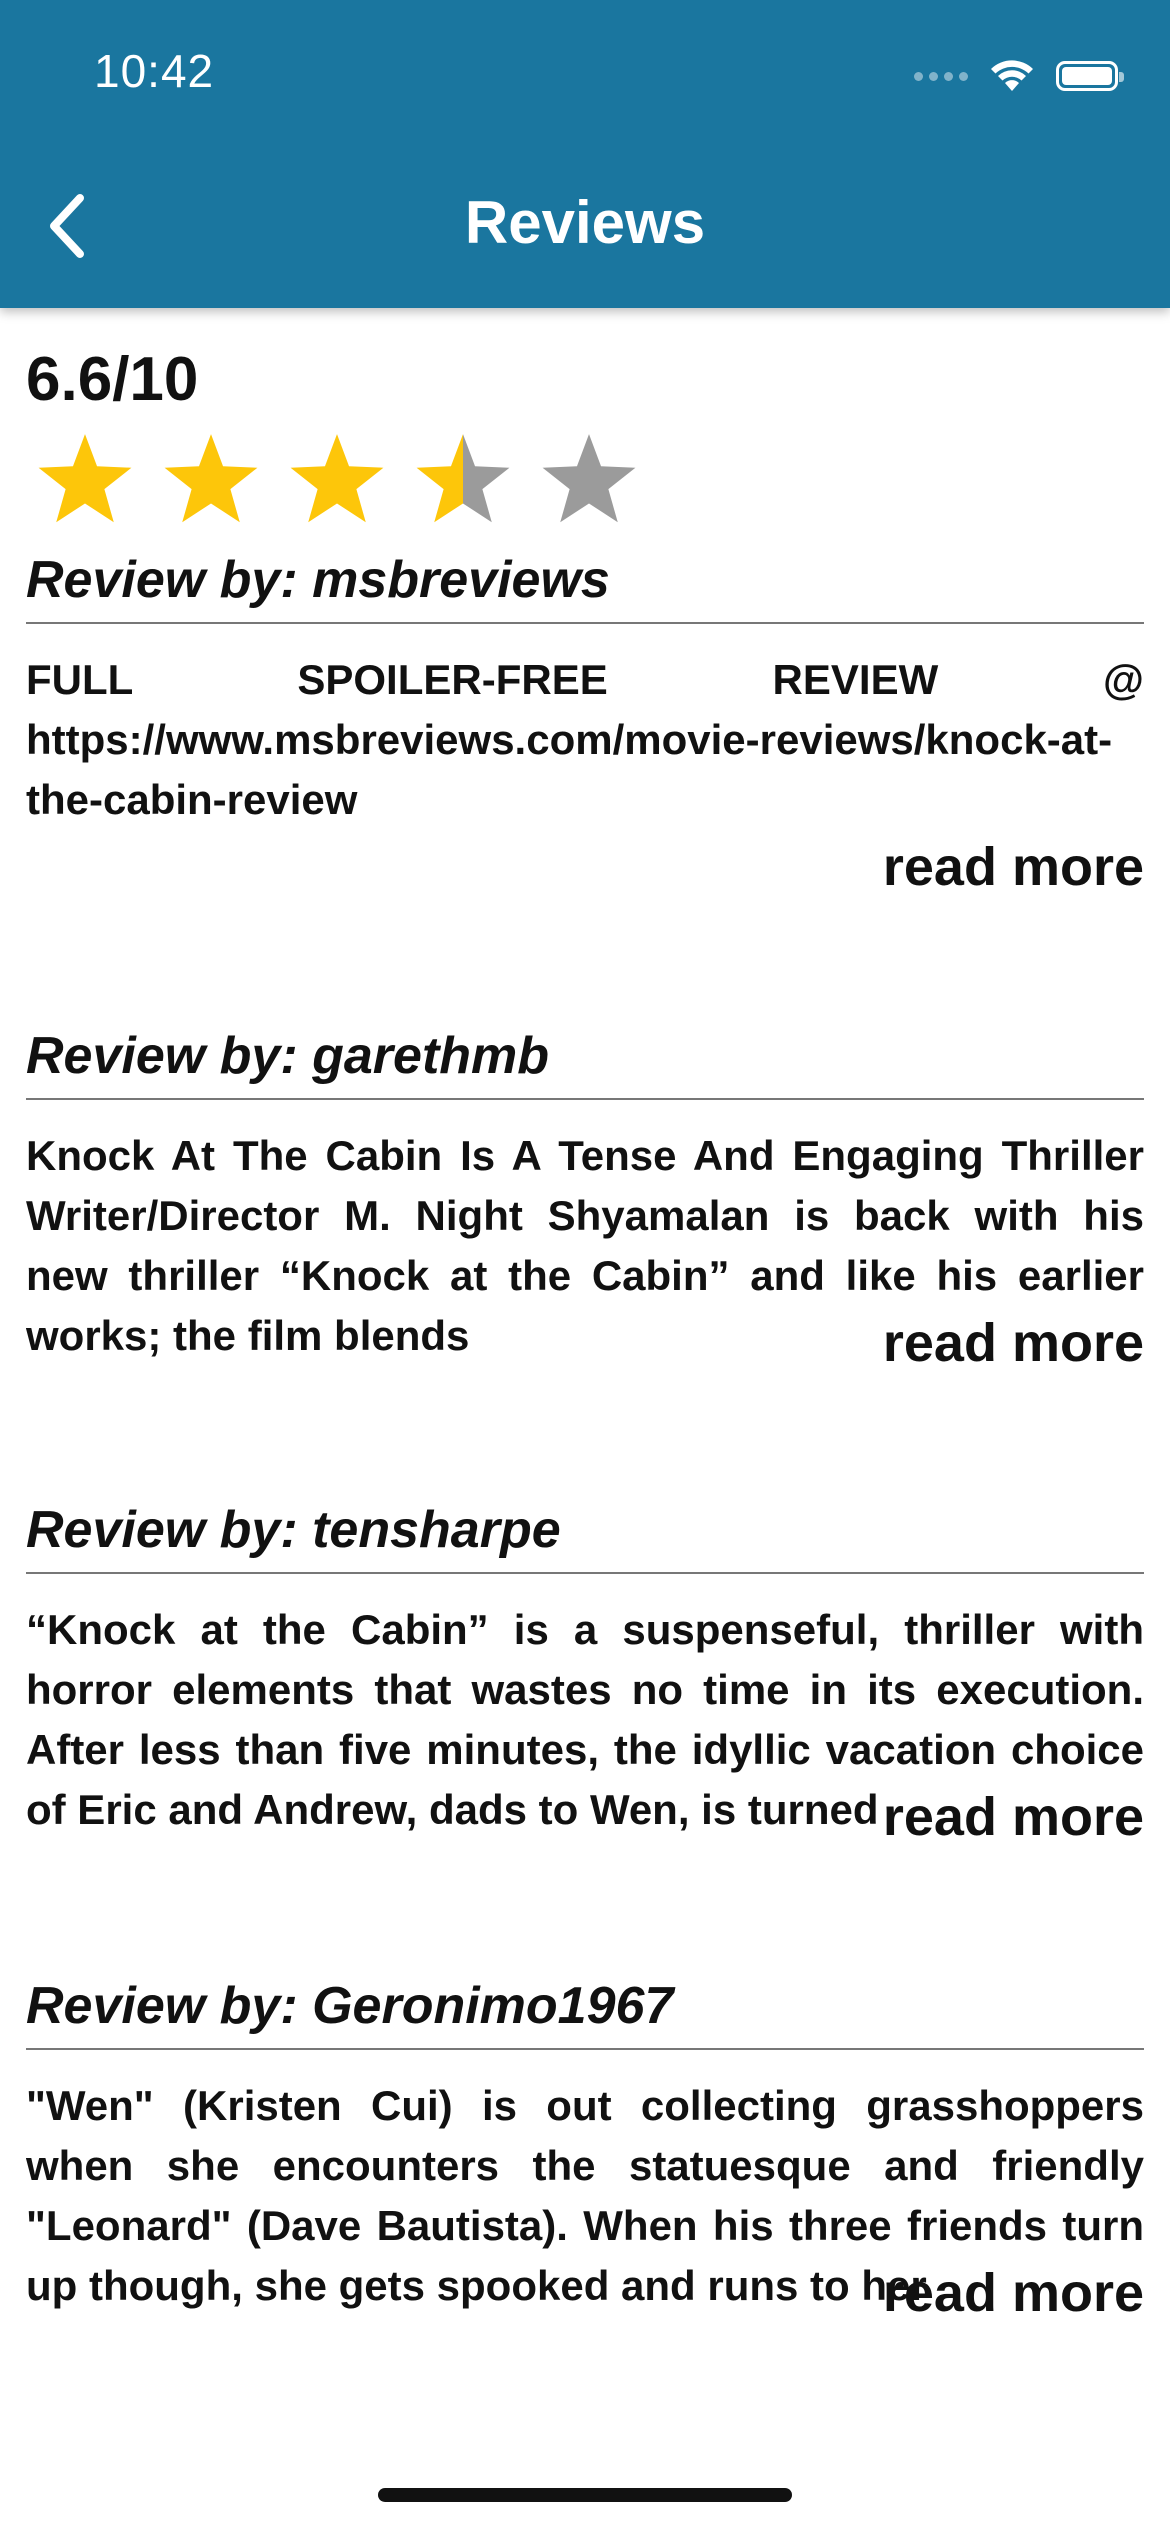 The height and width of the screenshot is (2532, 1170). I want to click on status-icons, so click(1019, 76).